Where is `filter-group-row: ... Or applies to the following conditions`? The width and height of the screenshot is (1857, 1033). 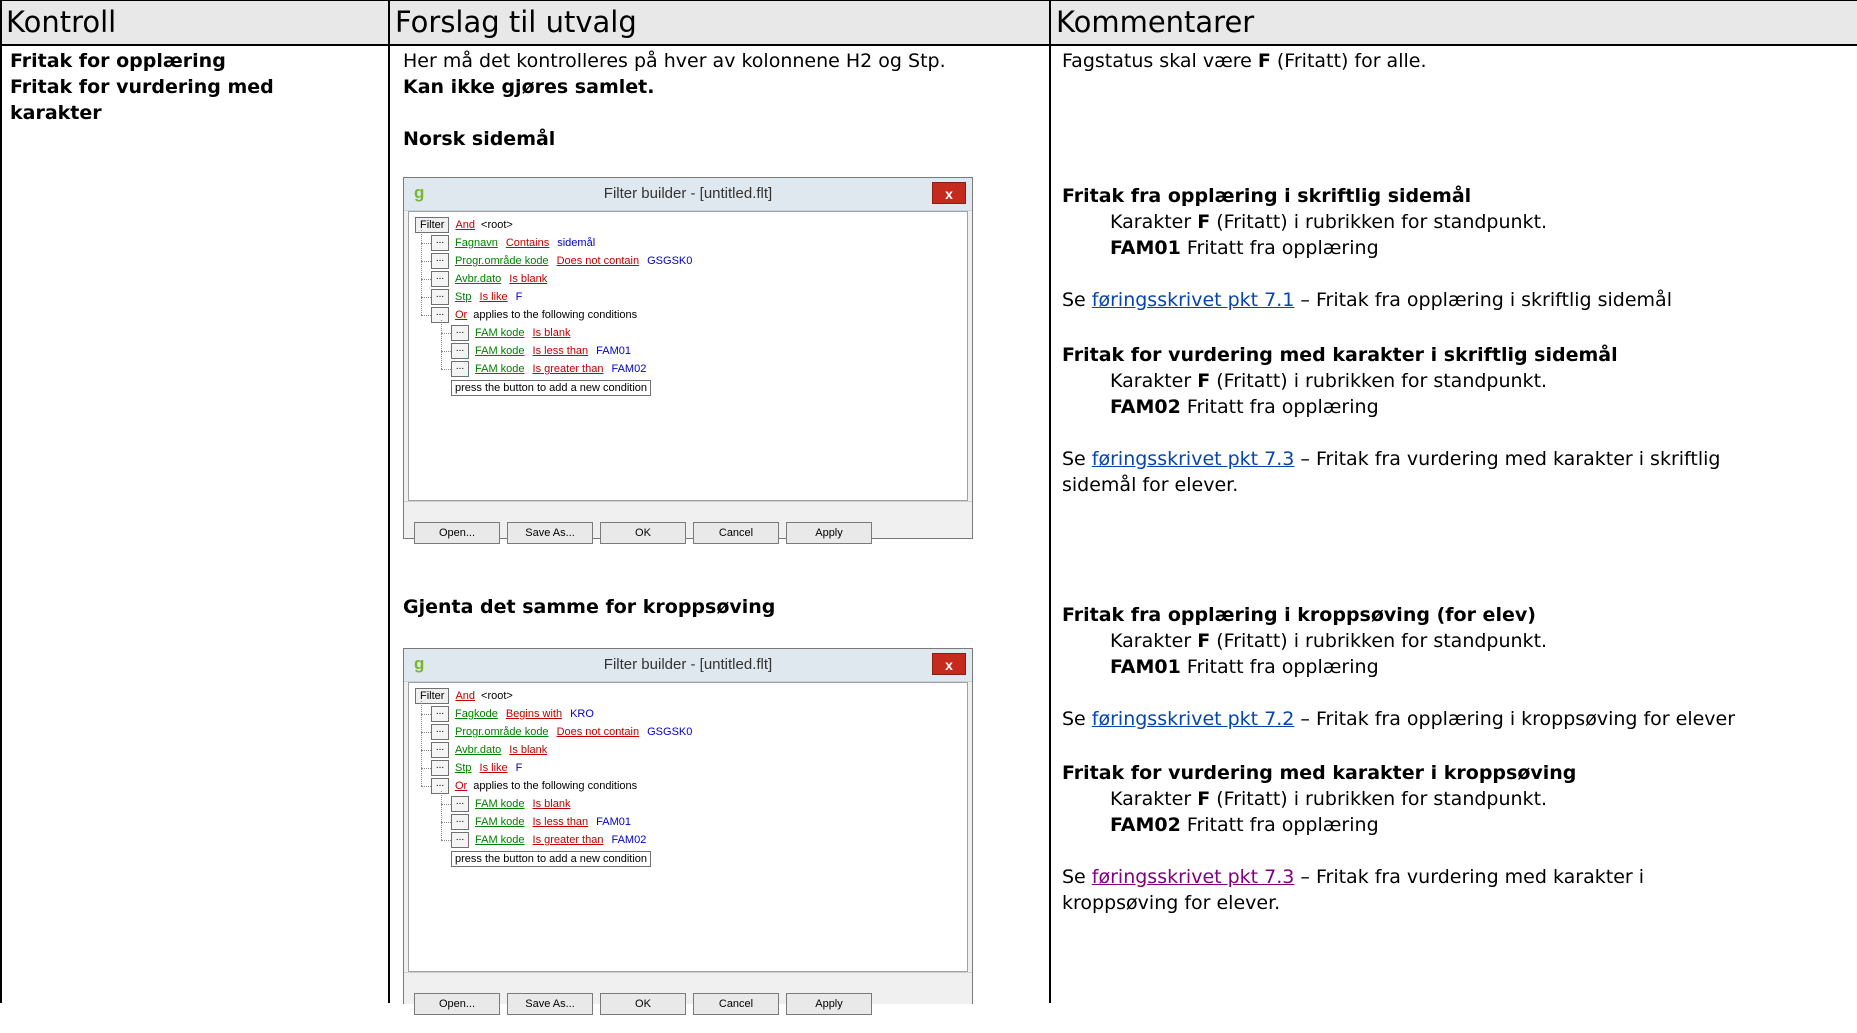 filter-group-row: ... Or applies to the following conditions is located at coordinates (534, 315).